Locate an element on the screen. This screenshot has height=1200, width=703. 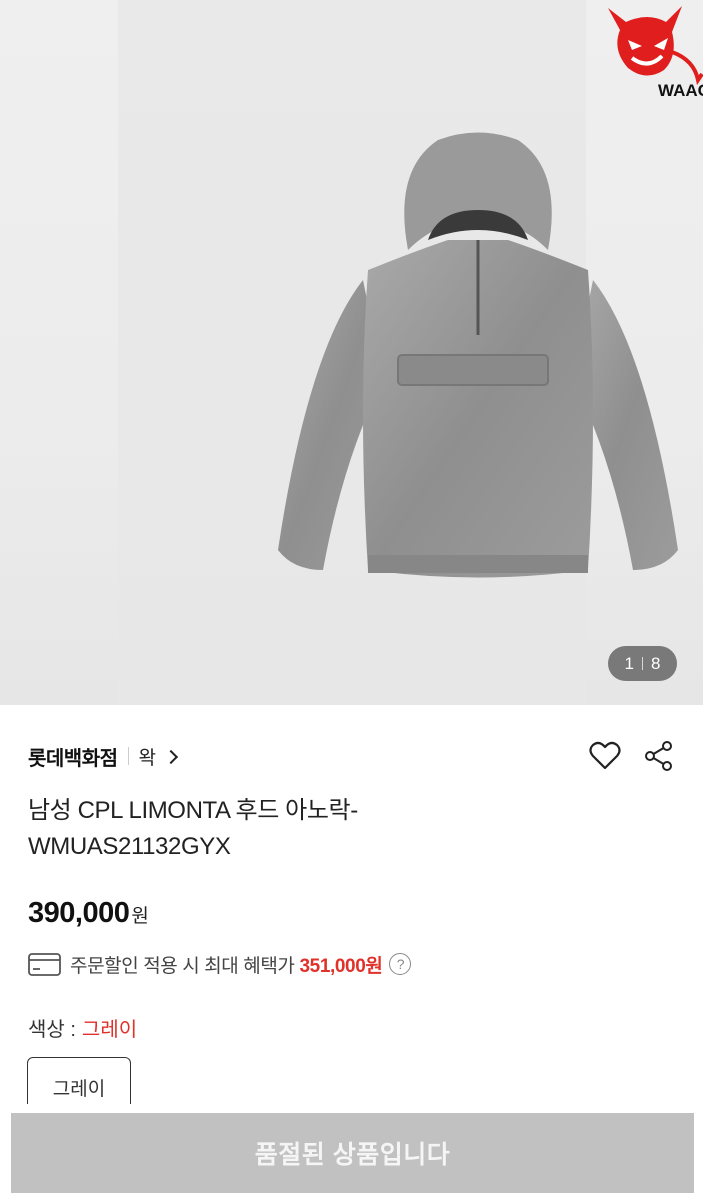
brand-link: 왁 is located at coordinates (158, 756).